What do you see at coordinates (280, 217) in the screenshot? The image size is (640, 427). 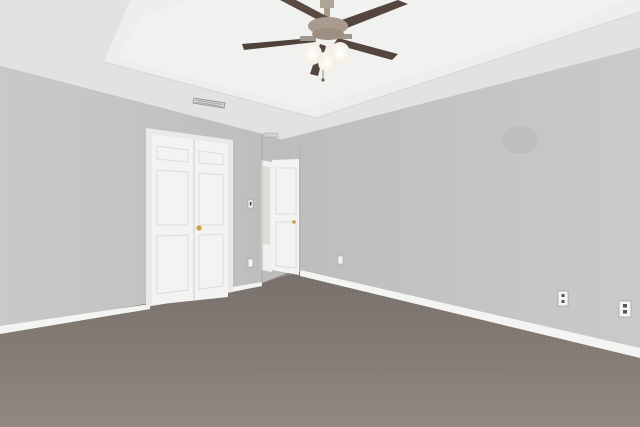 I see `hallway-door` at bounding box center [280, 217].